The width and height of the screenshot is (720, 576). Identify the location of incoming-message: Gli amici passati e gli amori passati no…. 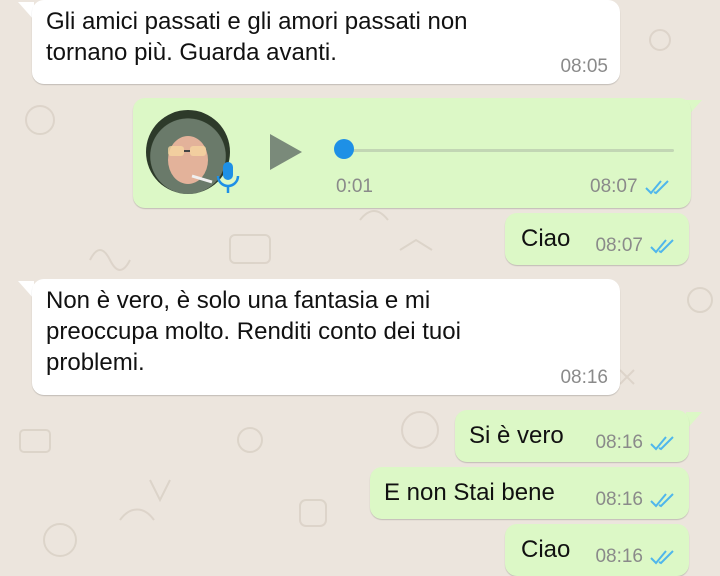
(326, 42).